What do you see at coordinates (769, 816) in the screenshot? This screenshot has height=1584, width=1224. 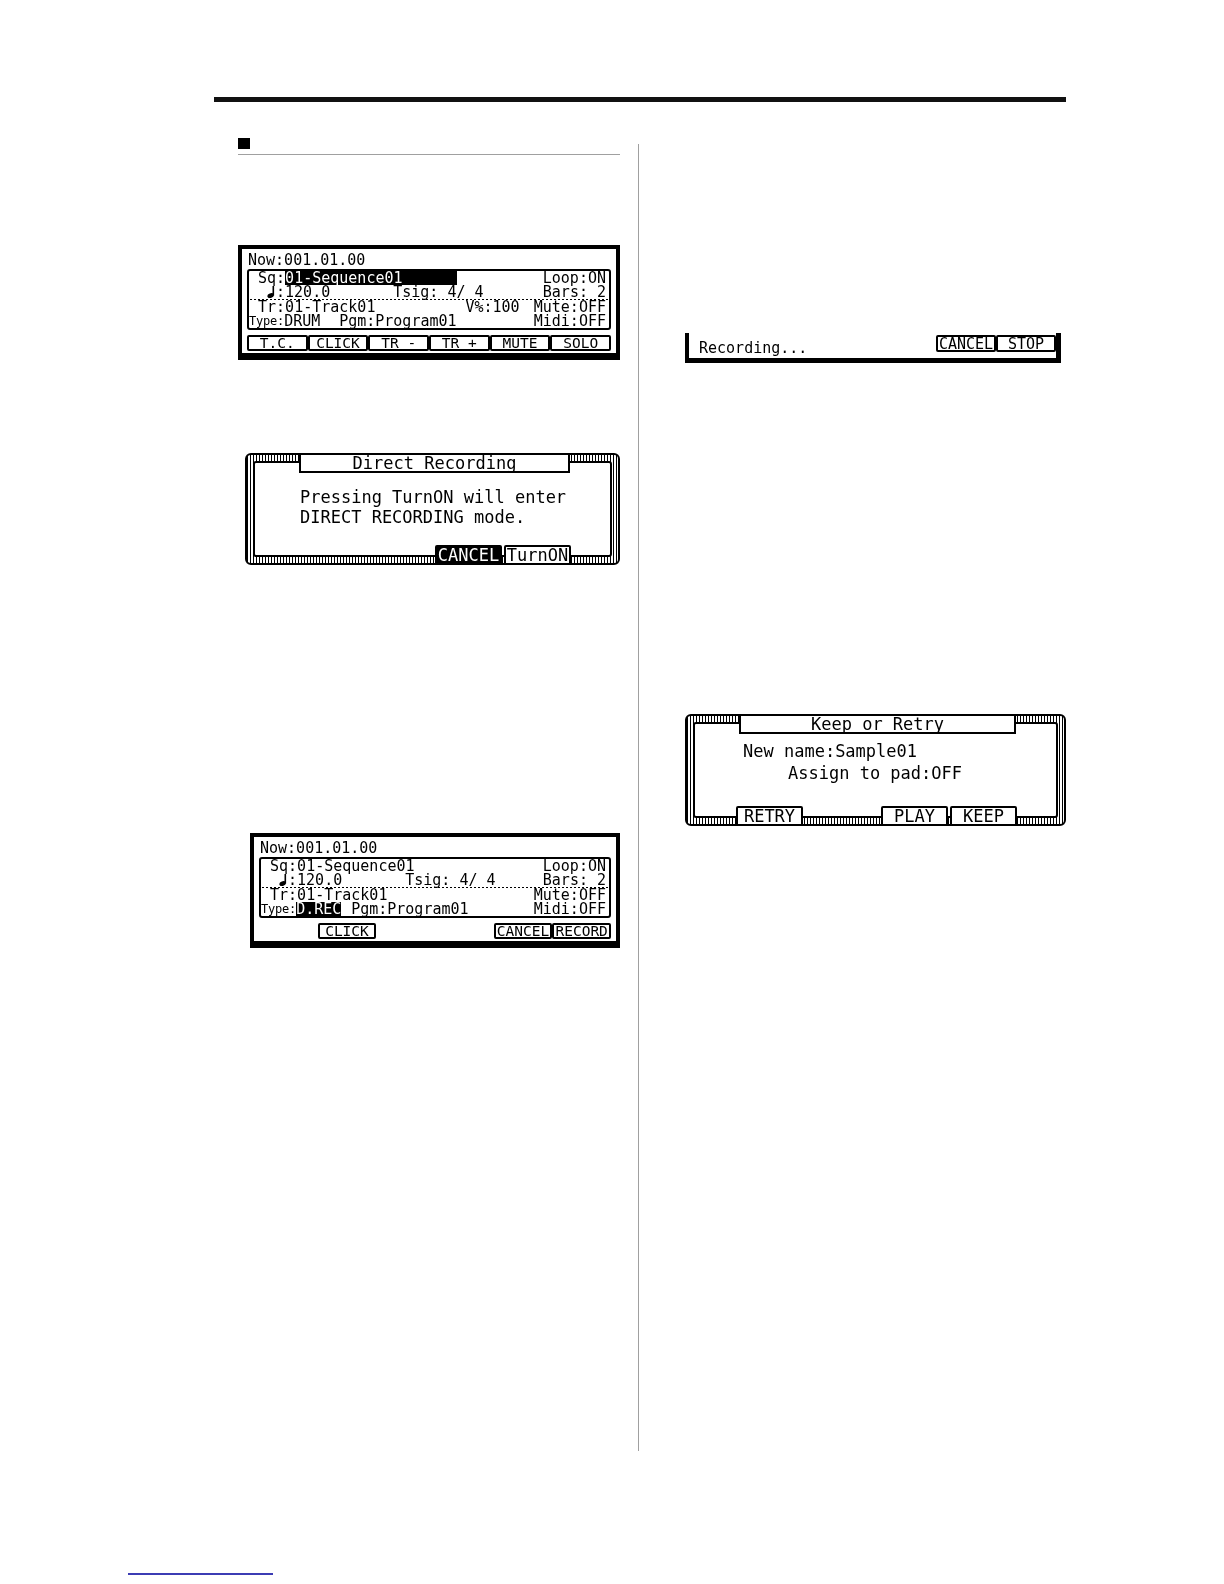 I see `soft-key: RETRY` at bounding box center [769, 816].